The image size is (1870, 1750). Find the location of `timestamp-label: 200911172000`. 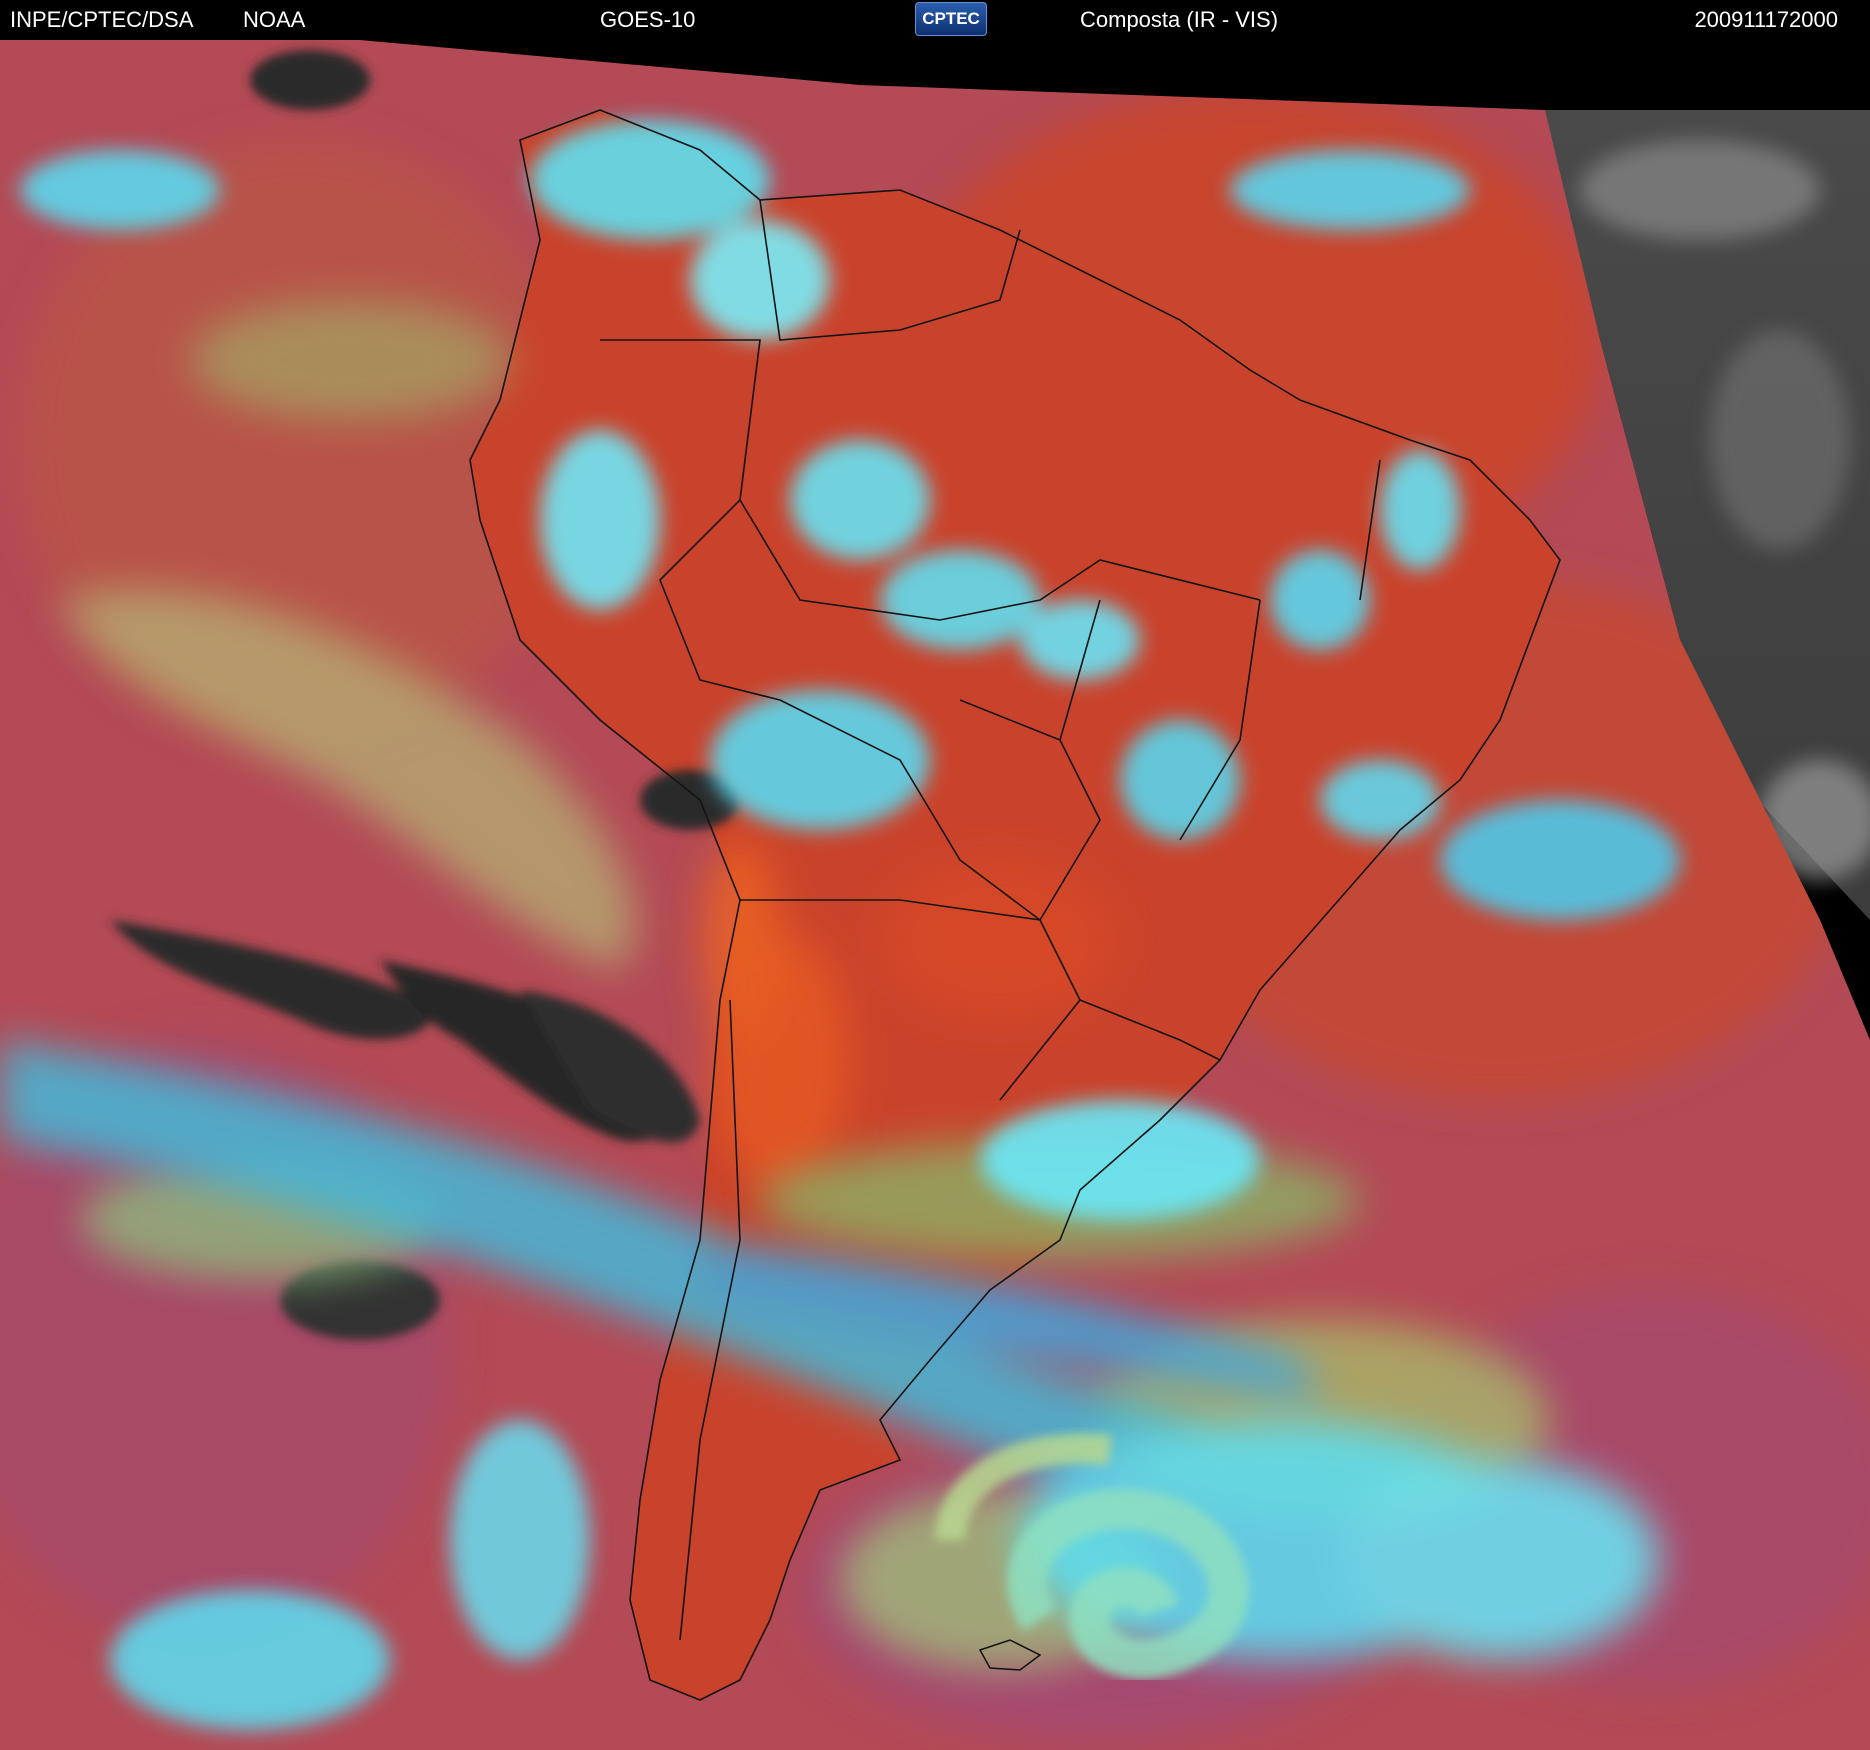

timestamp-label: 200911172000 is located at coordinates (1766, 19).